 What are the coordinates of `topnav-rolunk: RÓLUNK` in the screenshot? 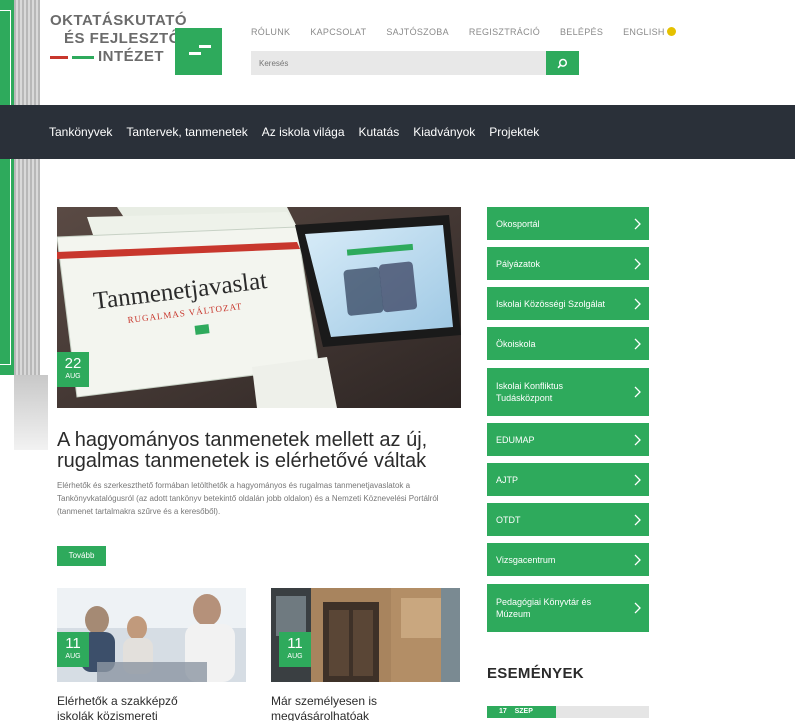 It's located at (270, 32).